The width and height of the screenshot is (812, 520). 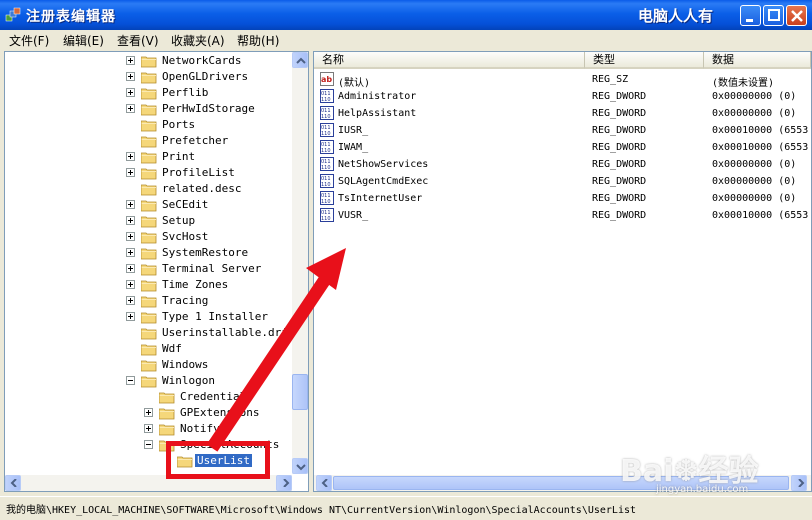 What do you see at coordinates (377, 113) in the screenshot?
I see `value-name: HelpAssistant` at bounding box center [377, 113].